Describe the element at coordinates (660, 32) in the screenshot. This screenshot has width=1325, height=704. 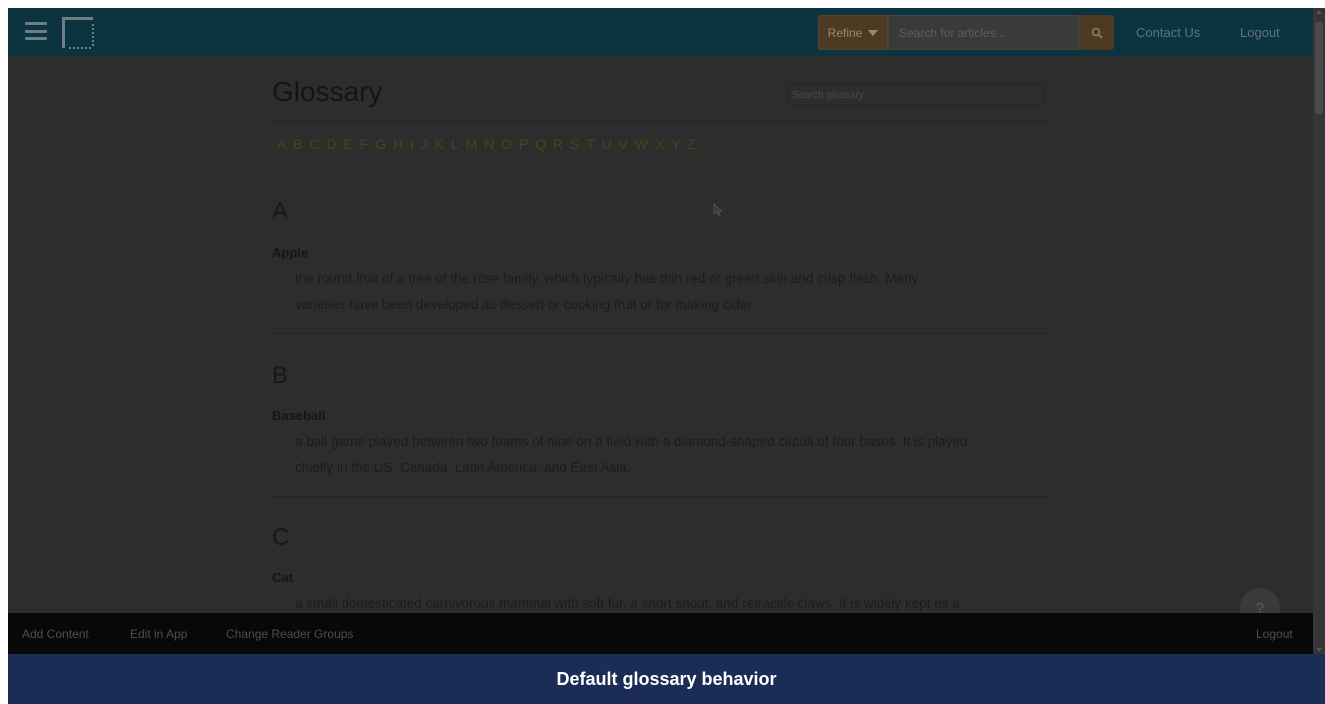
I see `top-navbar: Refine Contact Us Logout` at that location.